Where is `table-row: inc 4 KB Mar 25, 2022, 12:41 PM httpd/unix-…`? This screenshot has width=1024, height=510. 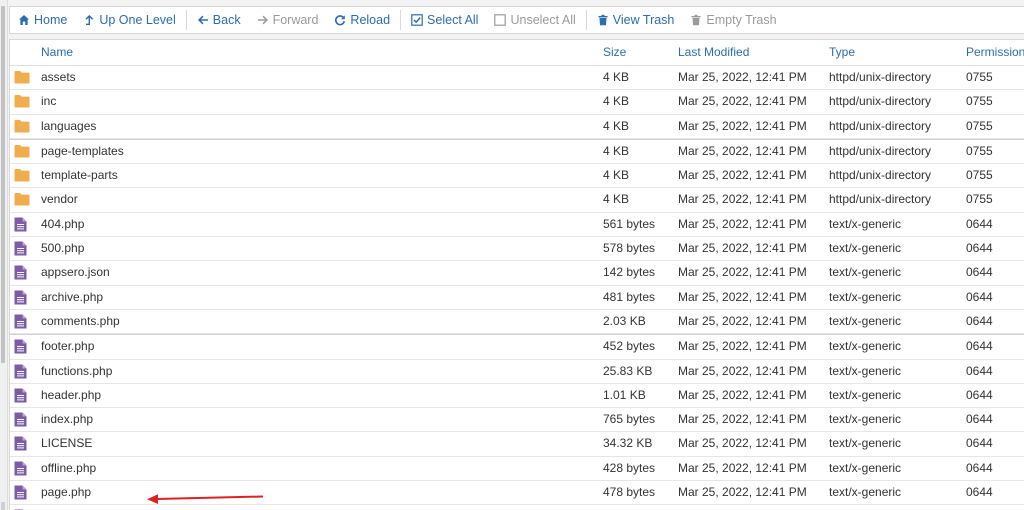
table-row: inc 4 KB Mar 25, 2022, 12:41 PM httpd/unix-… is located at coordinates (517, 102).